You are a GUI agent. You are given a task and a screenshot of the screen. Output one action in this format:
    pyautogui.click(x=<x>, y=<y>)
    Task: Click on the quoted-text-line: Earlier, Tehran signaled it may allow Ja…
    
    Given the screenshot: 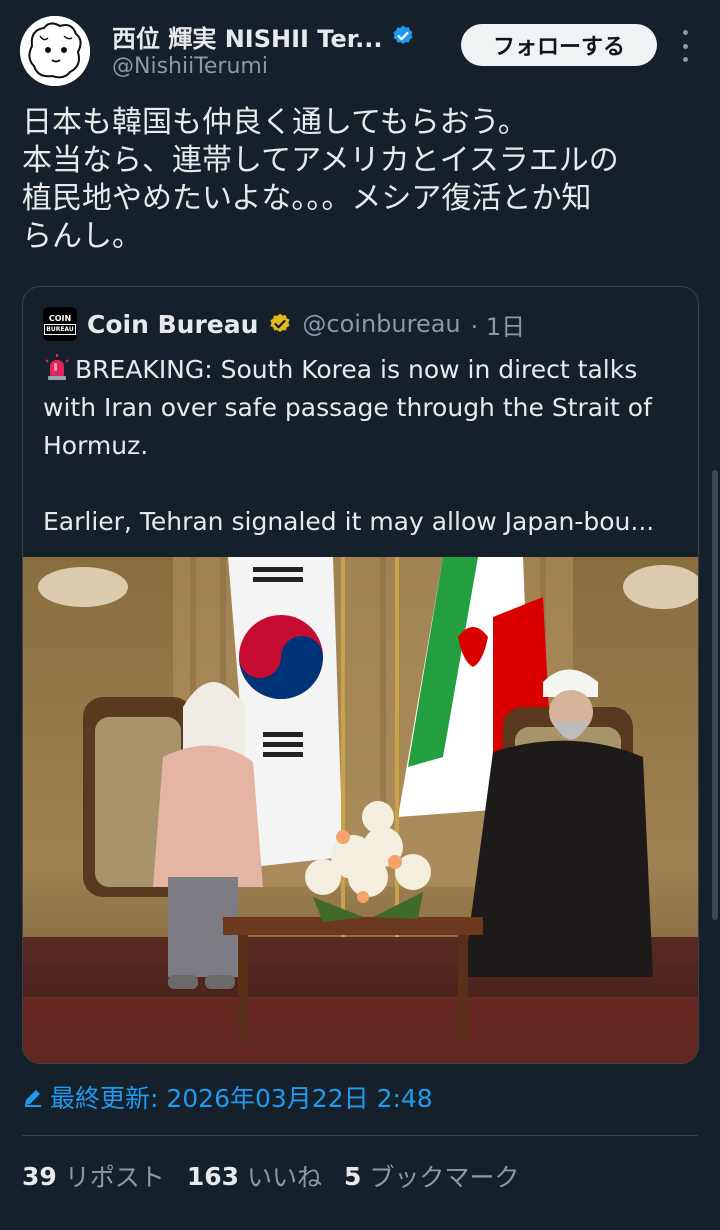 What is the action you would take?
    pyautogui.click(x=349, y=521)
    